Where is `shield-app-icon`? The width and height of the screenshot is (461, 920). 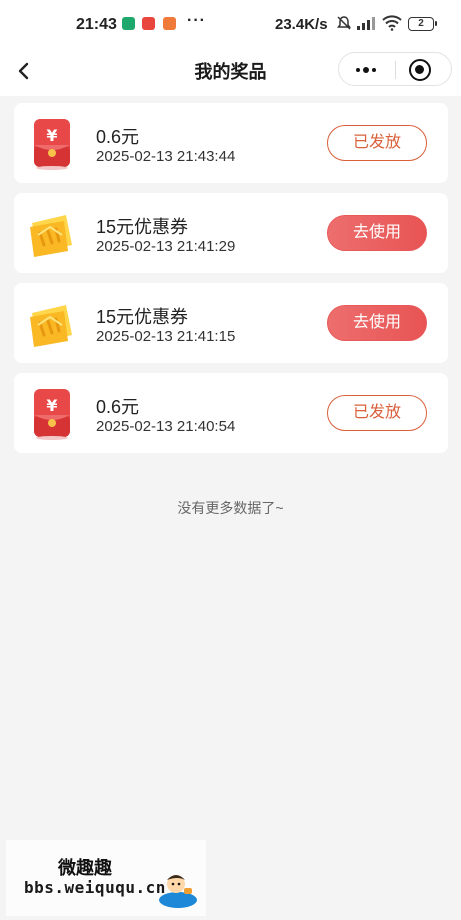 shield-app-icon is located at coordinates (128, 23).